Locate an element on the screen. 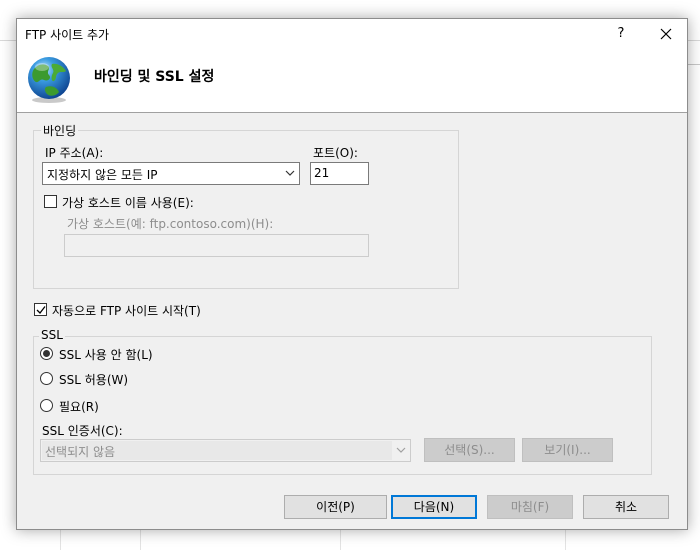 Image resolution: width=700 pixels, height=550 pixels. close-button is located at coordinates (666, 34).